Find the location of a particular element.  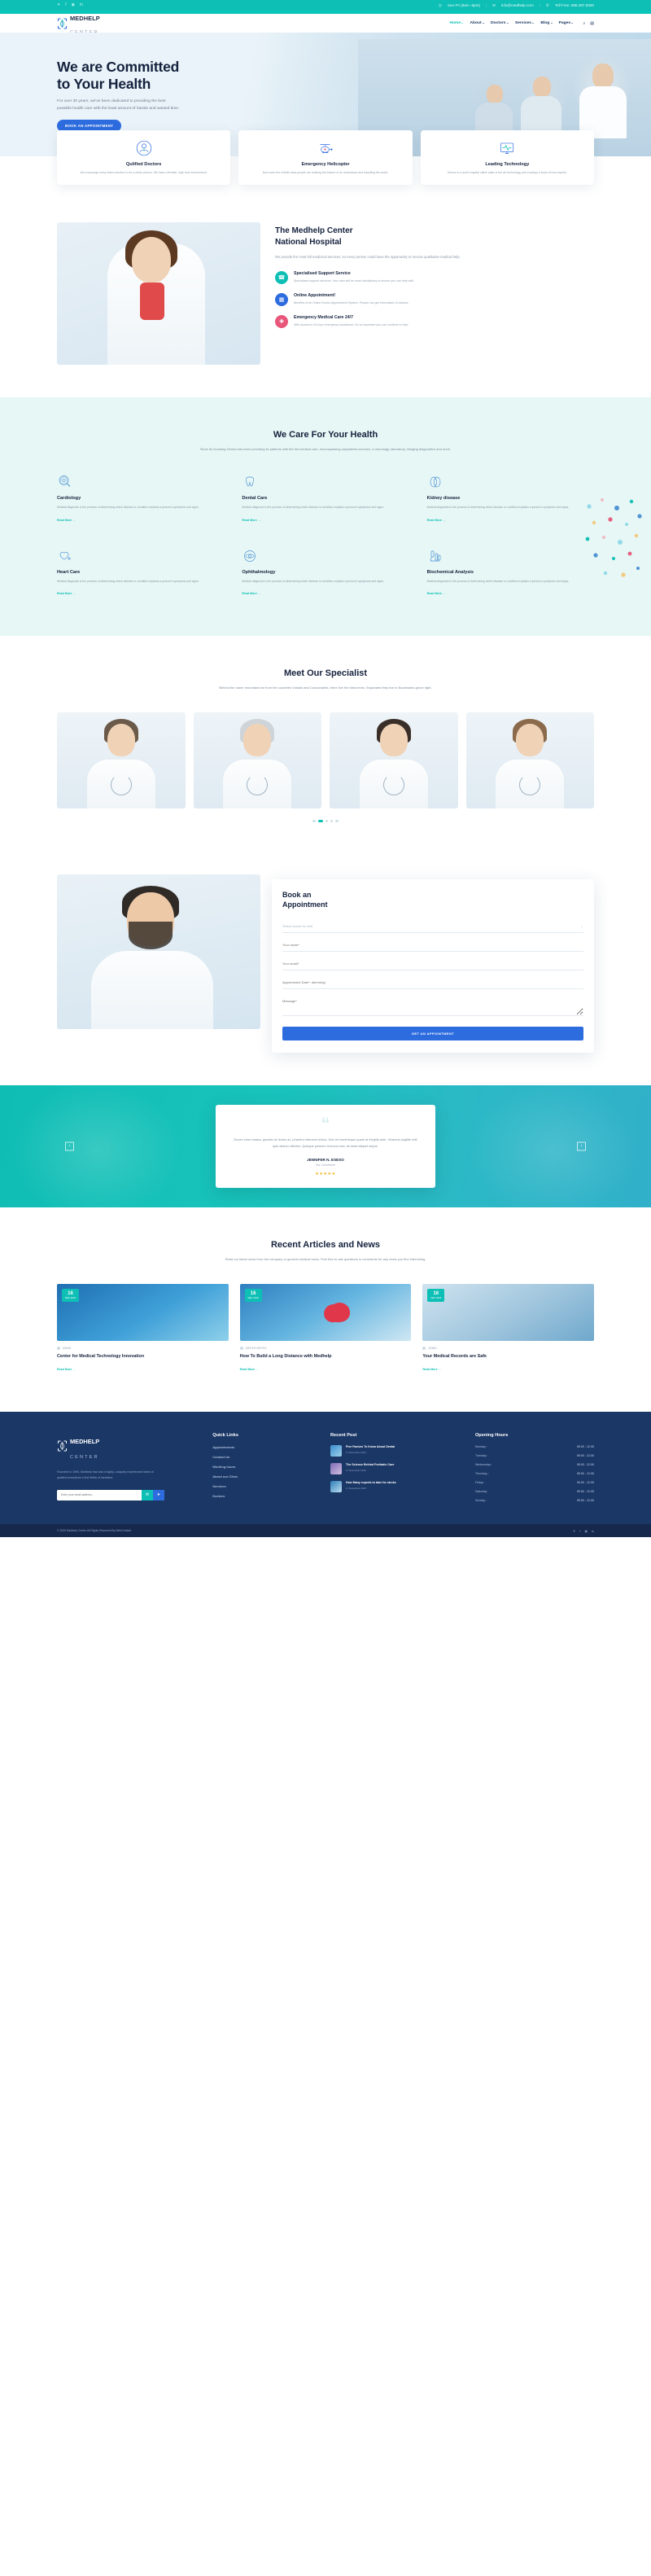

envelope-icon: ✉ is located at coordinates (147, 1494).